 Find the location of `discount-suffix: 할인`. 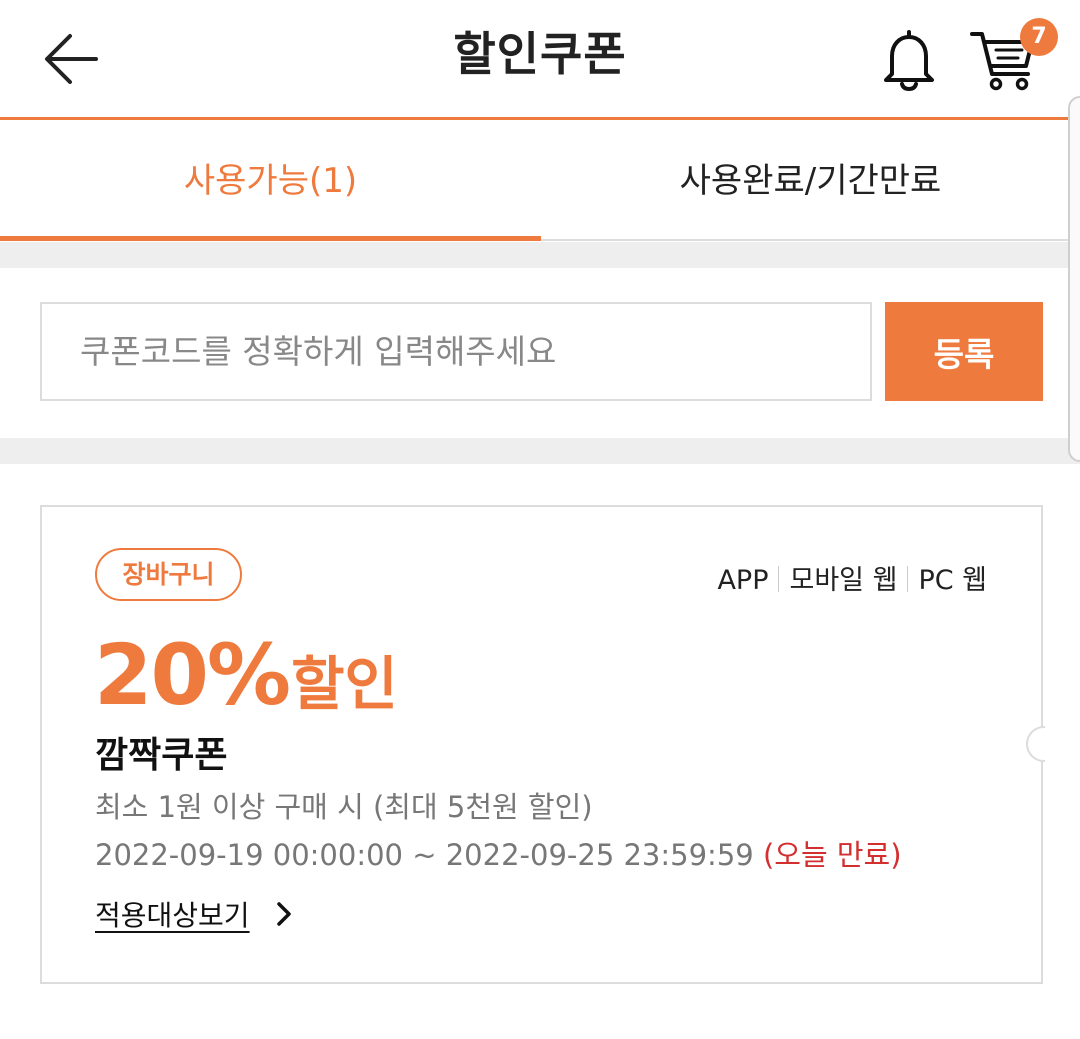

discount-suffix: 할인 is located at coordinates (344, 684).